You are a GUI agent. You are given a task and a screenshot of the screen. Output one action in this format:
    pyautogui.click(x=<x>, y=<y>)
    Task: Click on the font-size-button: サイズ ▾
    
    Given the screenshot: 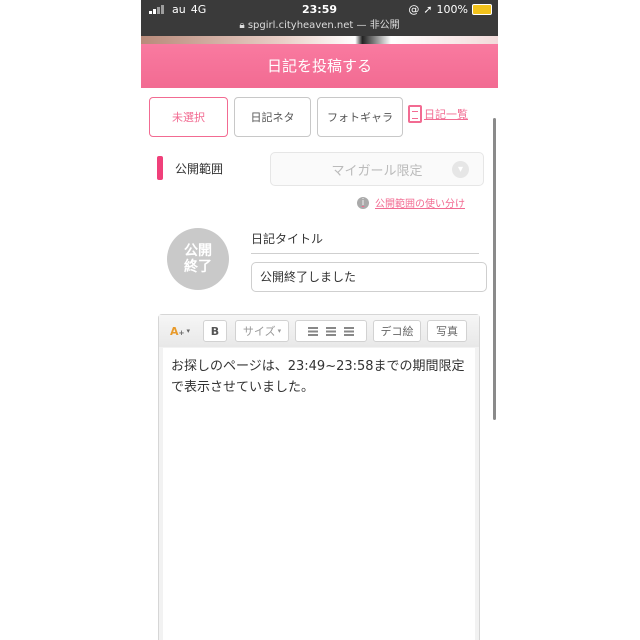 What is the action you would take?
    pyautogui.click(x=262, y=331)
    